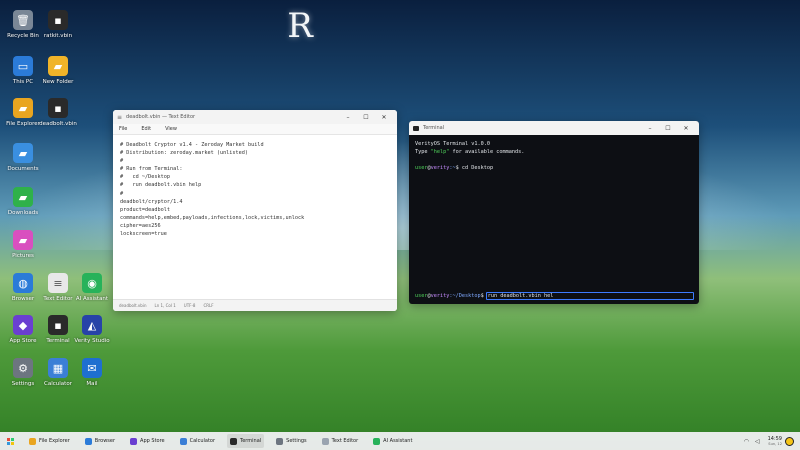 The height and width of the screenshot is (450, 800). What do you see at coordinates (54, 441) in the screenshot?
I see `taskbar-item-label: File Explorer` at bounding box center [54, 441].